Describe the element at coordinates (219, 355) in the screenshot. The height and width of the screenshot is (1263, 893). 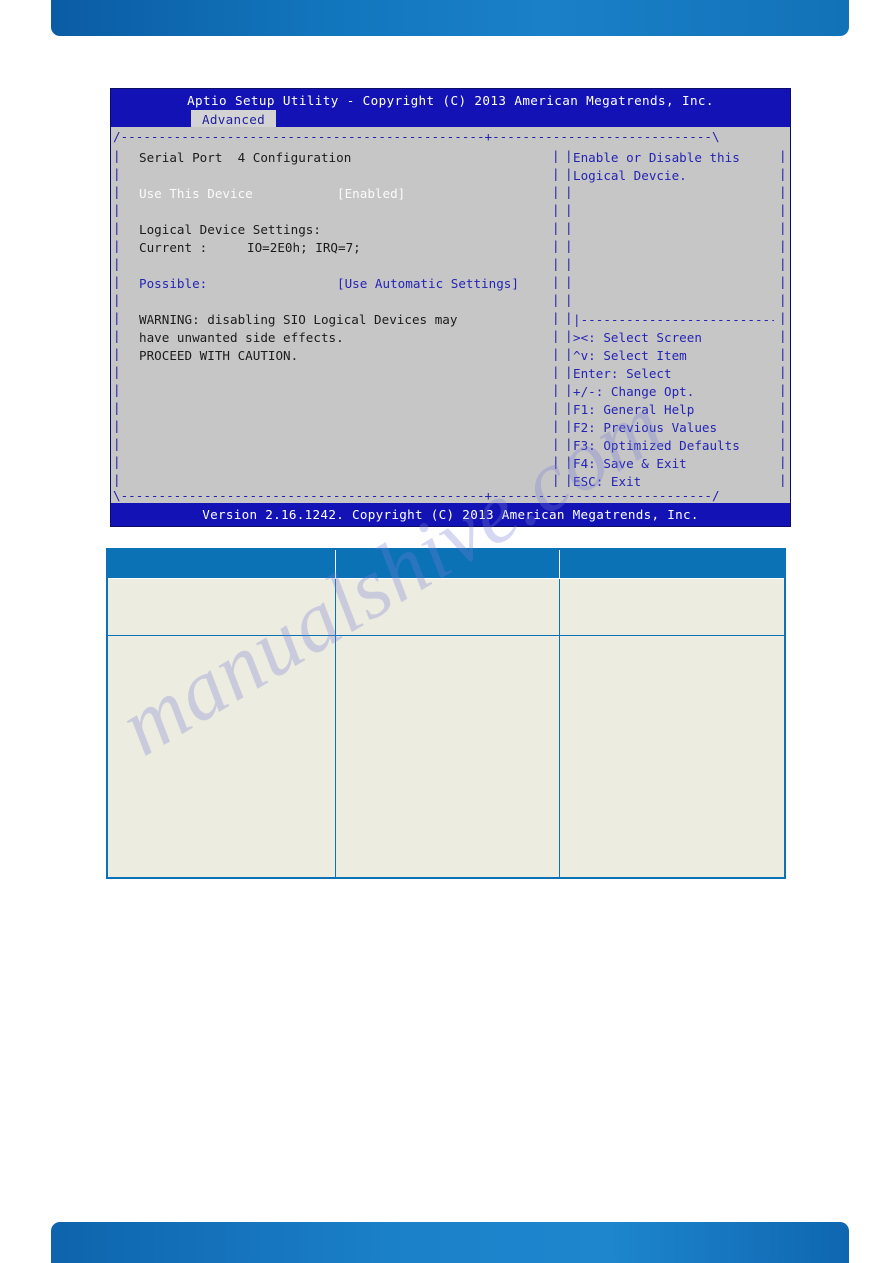
I see `warning-line-3: PROCEED WITH CAUTION.` at that location.